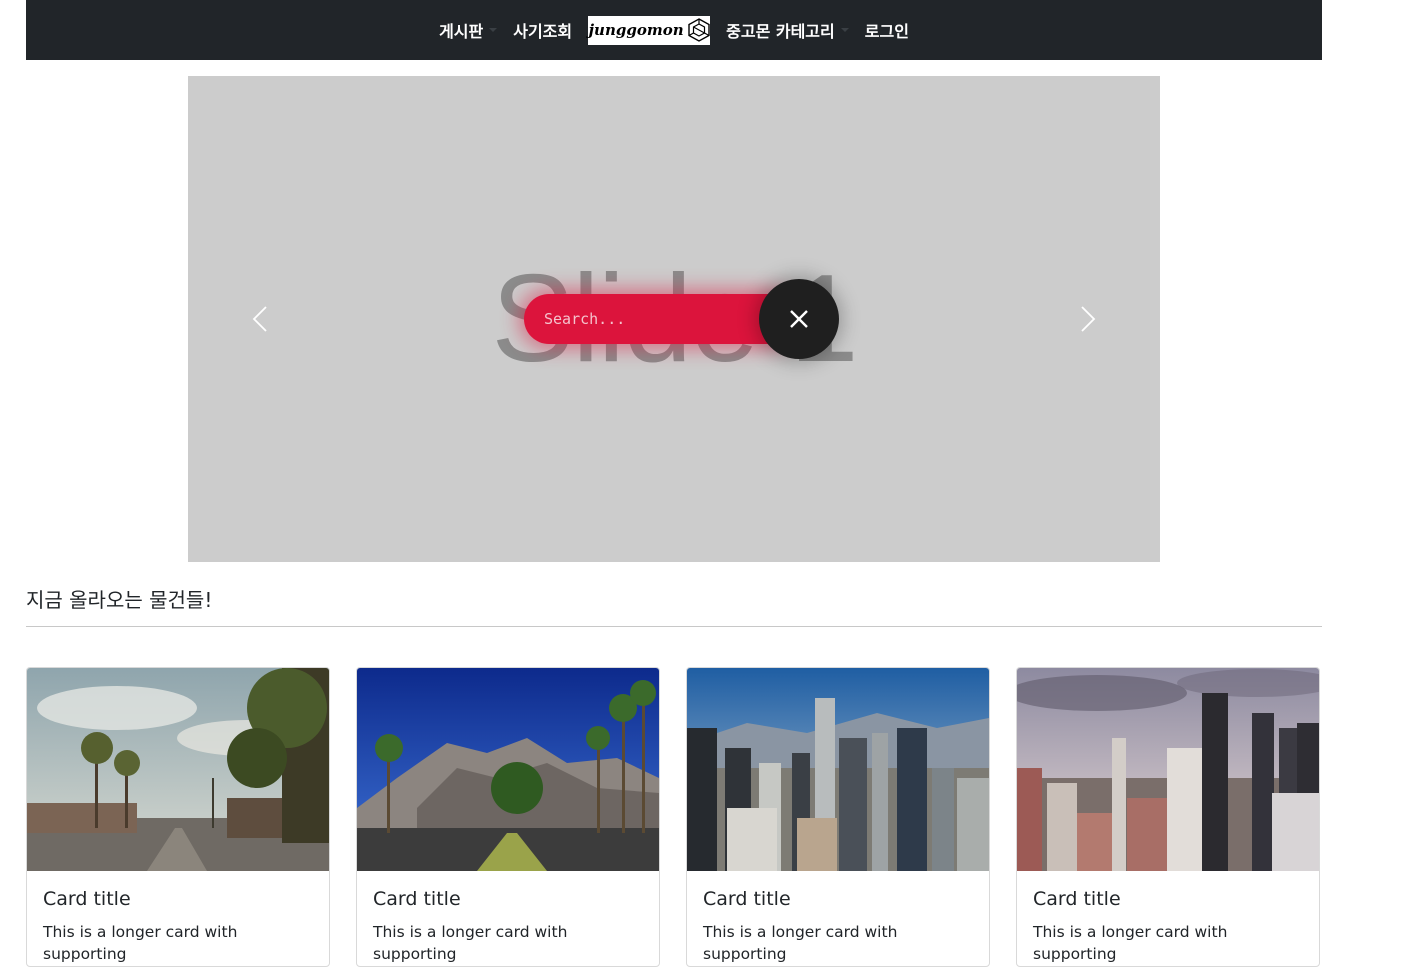  Describe the element at coordinates (461, 31) in the screenshot. I see `nav-board-label: 게시판` at that location.